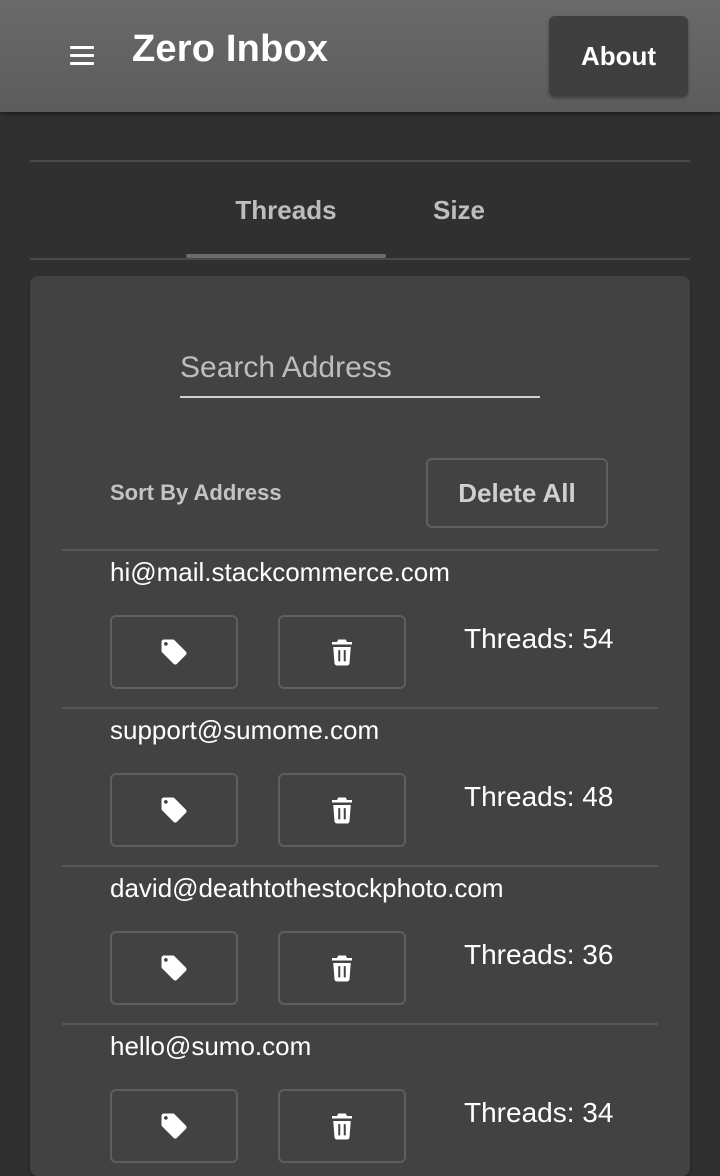 This screenshot has width=720, height=1176. What do you see at coordinates (280, 572) in the screenshot?
I see `sender-address: hi@mail.stackcommerce.com` at bounding box center [280, 572].